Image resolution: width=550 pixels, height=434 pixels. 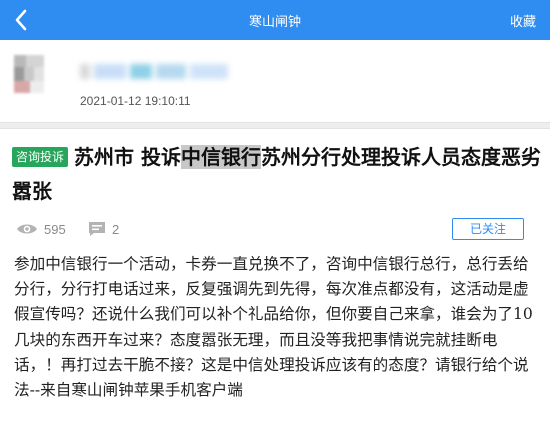 I want to click on avatar, so click(x=29, y=74).